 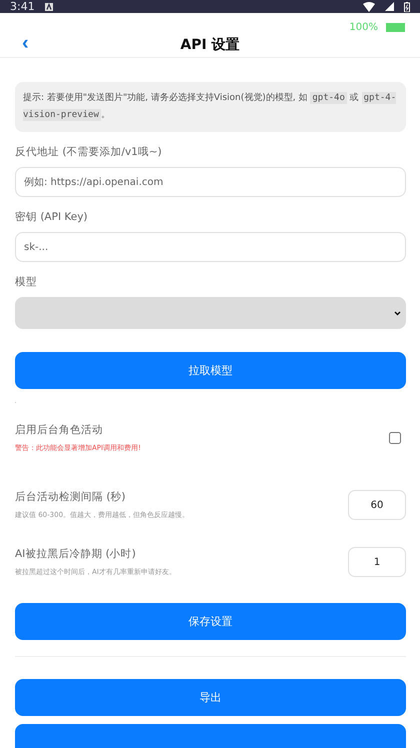 What do you see at coordinates (89, 152) in the screenshot?
I see `proxy-label: 反代地址 (不需要添加/v1哦~)` at bounding box center [89, 152].